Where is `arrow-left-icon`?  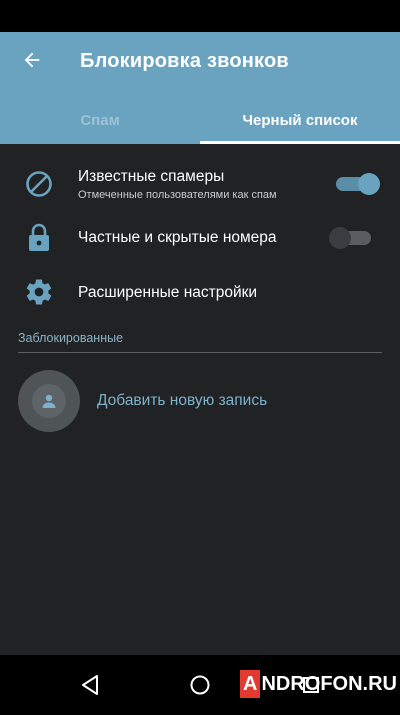 arrow-left-icon is located at coordinates (32, 60).